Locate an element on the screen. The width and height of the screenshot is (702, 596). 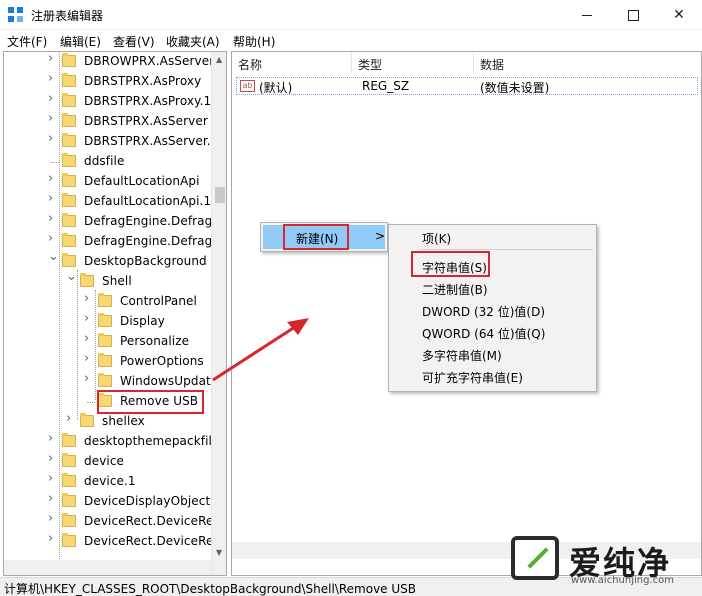
watermark-icon is located at coordinates (535, 558).